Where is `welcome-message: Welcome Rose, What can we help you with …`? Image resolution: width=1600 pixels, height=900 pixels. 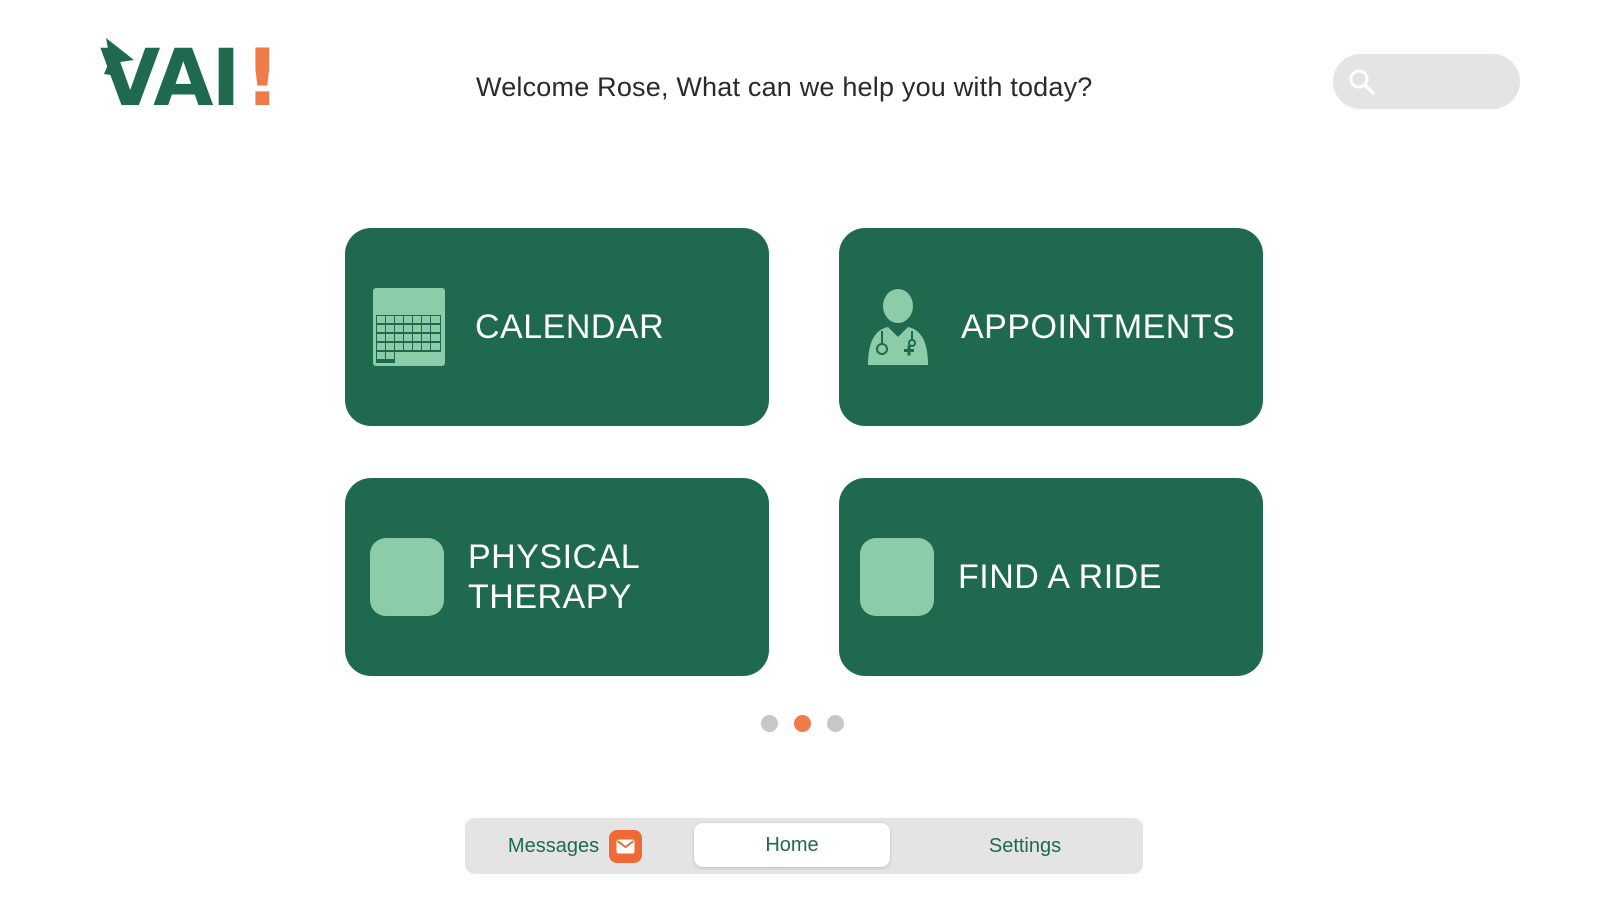 welcome-message: Welcome Rose, What can we help you with … is located at coordinates (784, 87).